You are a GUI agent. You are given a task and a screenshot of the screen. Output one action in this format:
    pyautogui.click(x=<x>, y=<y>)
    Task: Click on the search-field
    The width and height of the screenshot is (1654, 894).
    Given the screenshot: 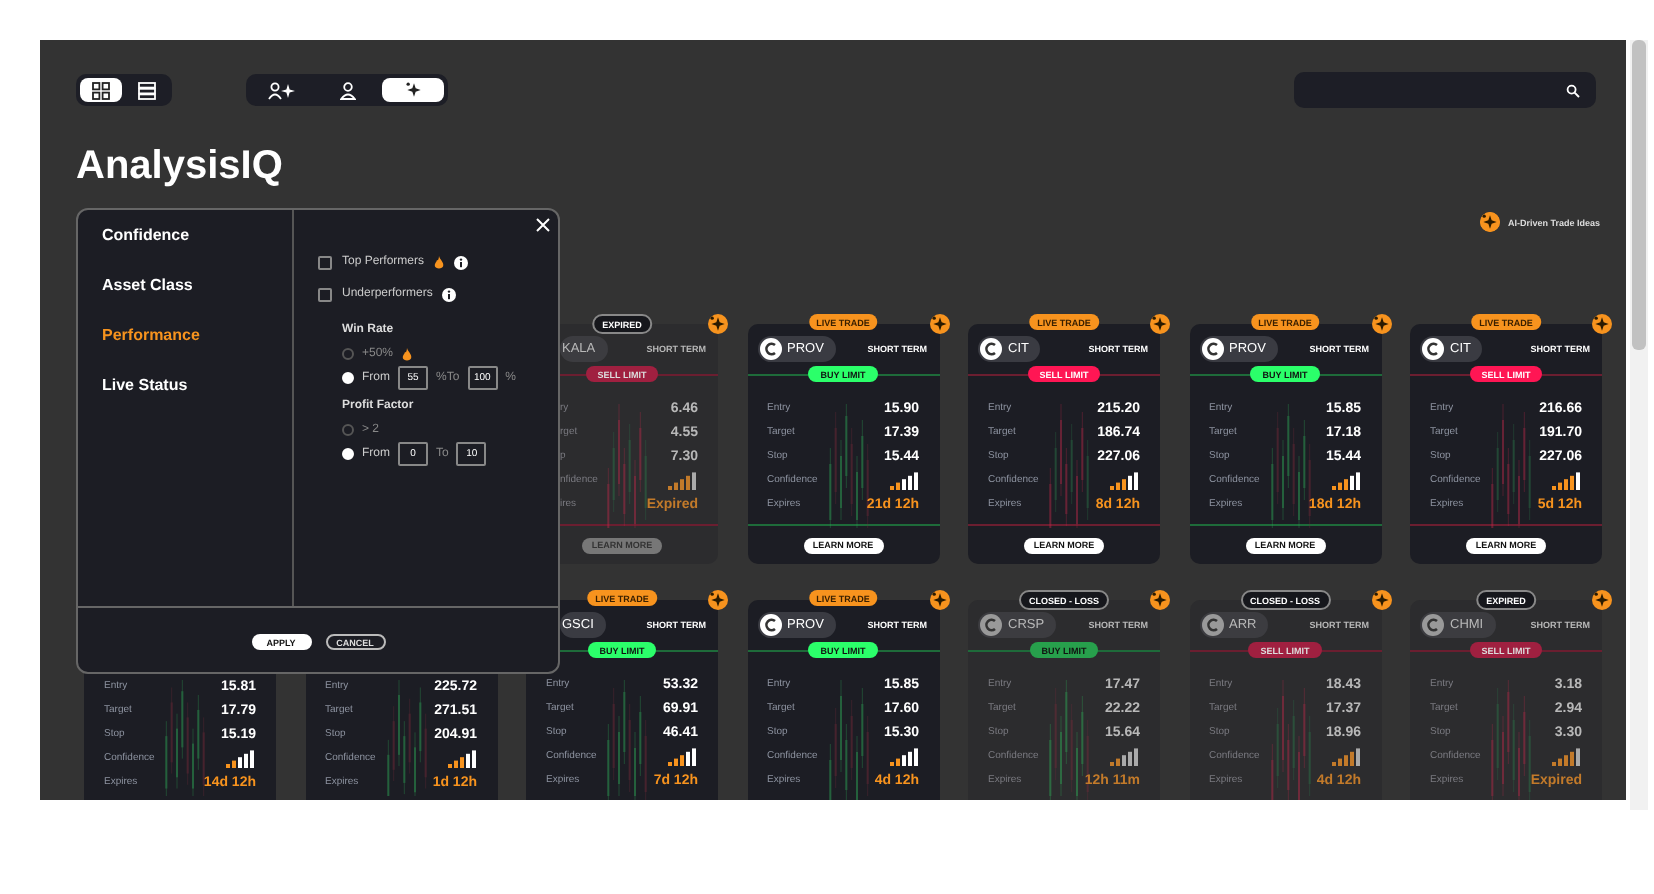 What is the action you would take?
    pyautogui.click(x=1445, y=90)
    